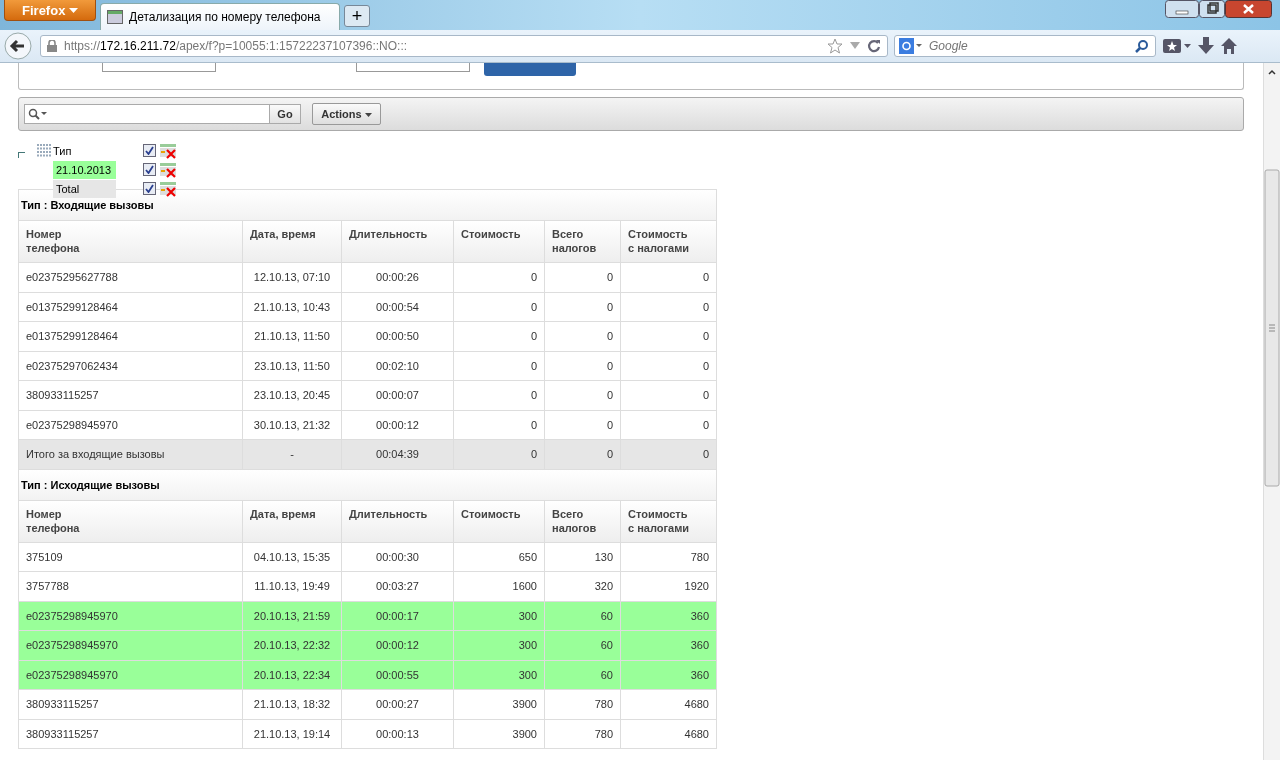 This screenshot has width=1280, height=760. Describe the element at coordinates (499, 733) in the screenshot. I see `table-cell: 3900` at that location.